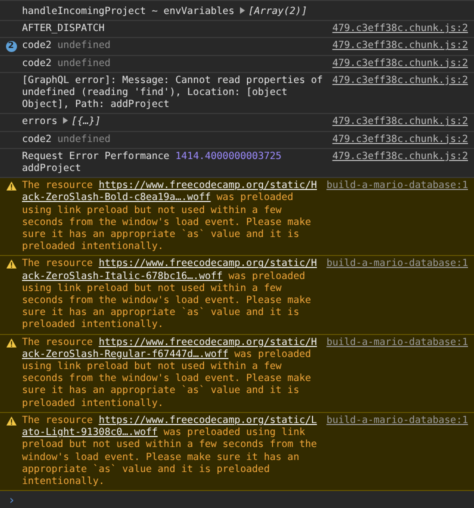 Image resolution: width=474 pixels, height=508 pixels. I want to click on warning-text: The resource https://www.freecodecamp.org/static/Hack-ZeroSlash-Italic-678bc16….woff was preloaded using link preload but not used within a few seconds from the window's load event. Please make sure it has an appropriate `as` value and it is preloaded intentionally., so click(170, 295).